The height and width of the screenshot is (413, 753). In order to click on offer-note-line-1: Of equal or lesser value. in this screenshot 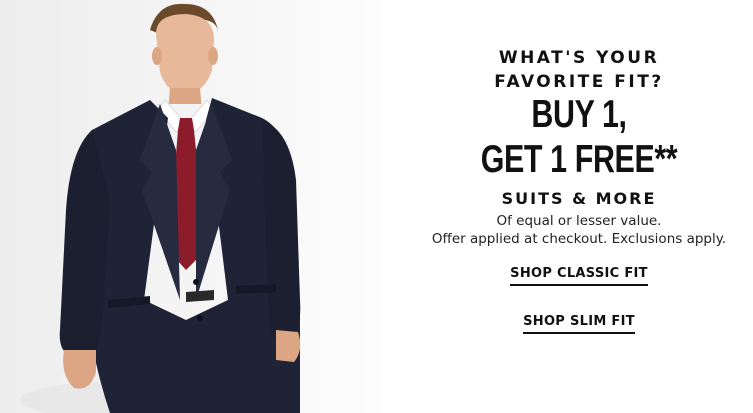, I will do `click(579, 221)`.